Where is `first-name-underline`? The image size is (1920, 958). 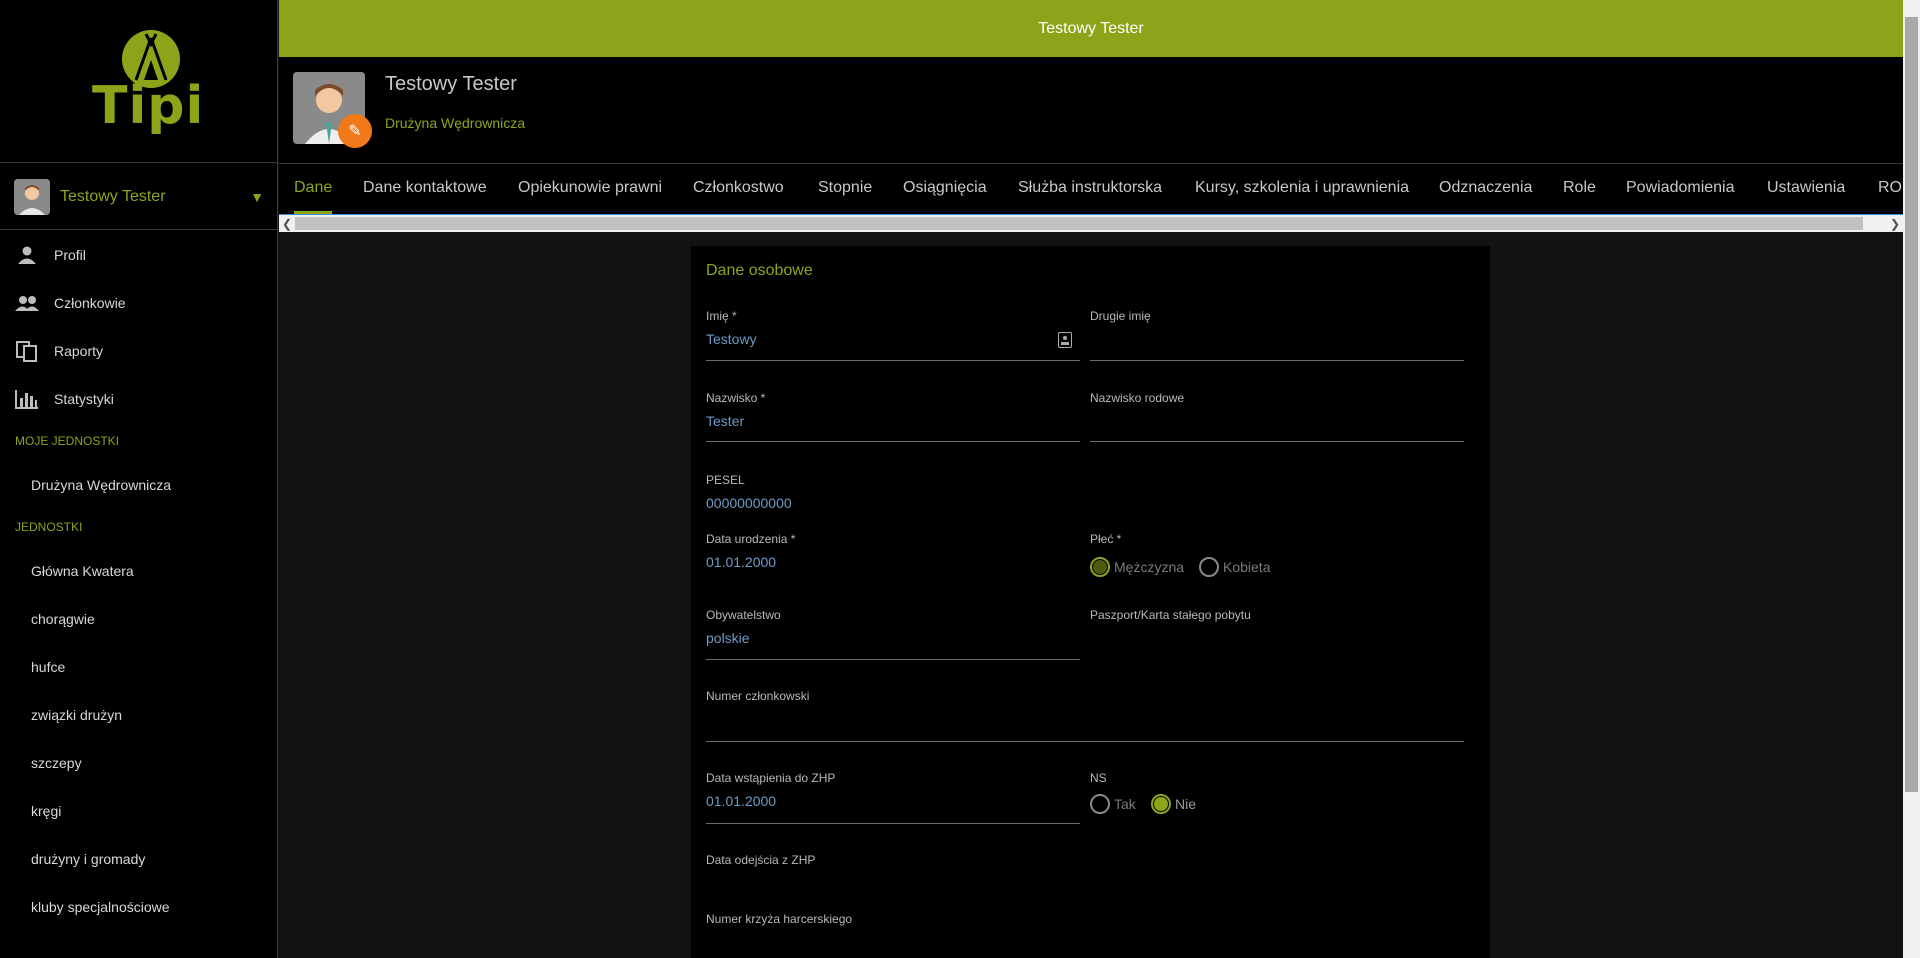
first-name-underline is located at coordinates (893, 360).